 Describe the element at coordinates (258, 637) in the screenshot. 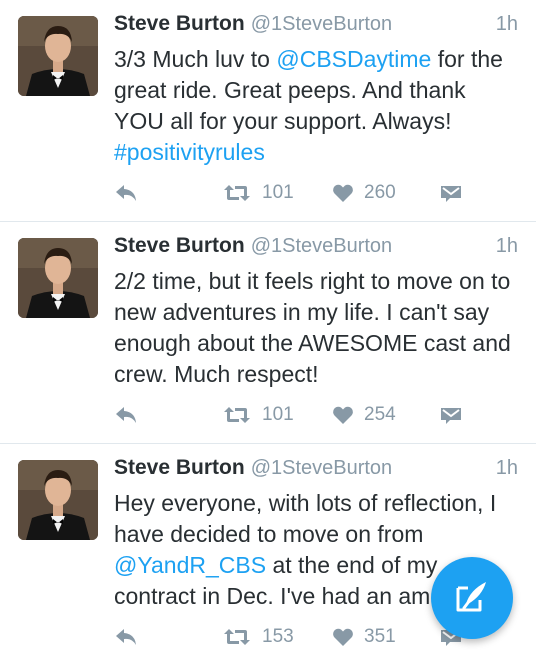

I see `retweet-button: 153` at that location.